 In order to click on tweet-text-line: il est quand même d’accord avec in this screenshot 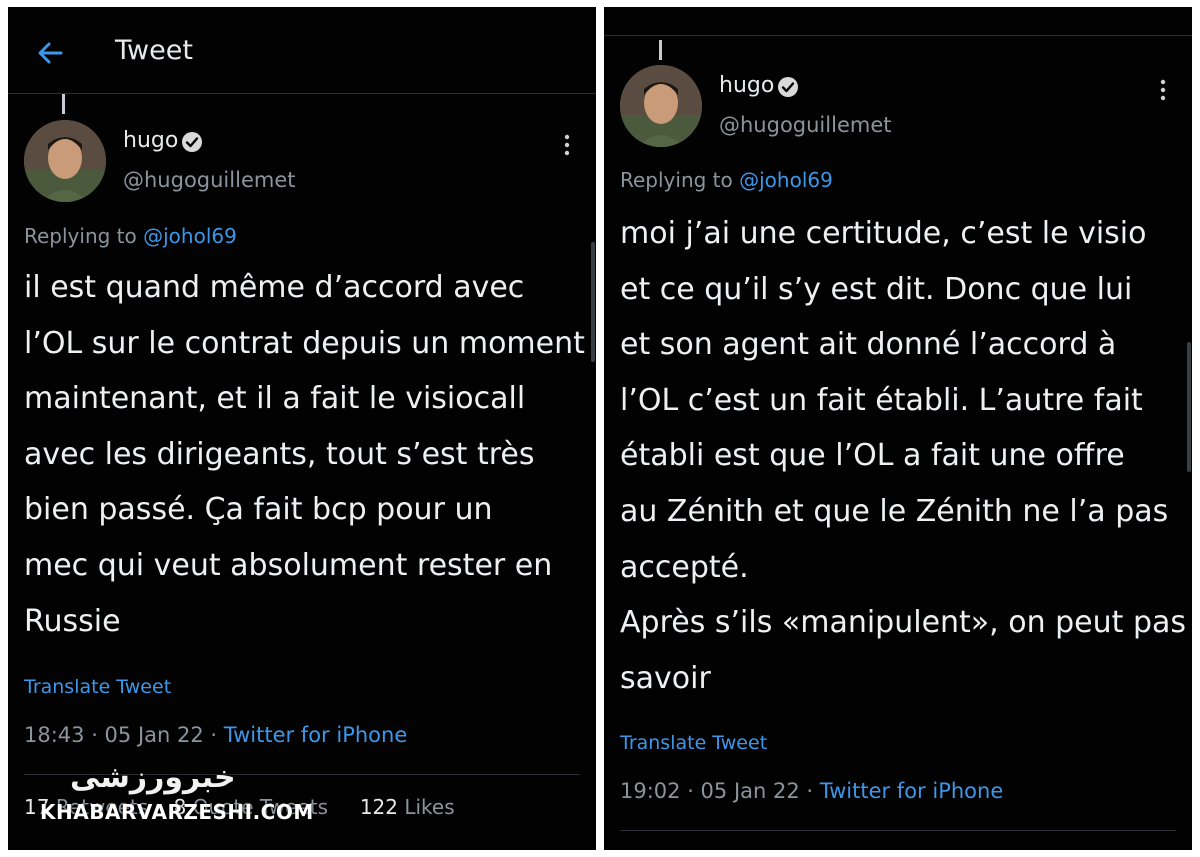, I will do `click(274, 287)`.